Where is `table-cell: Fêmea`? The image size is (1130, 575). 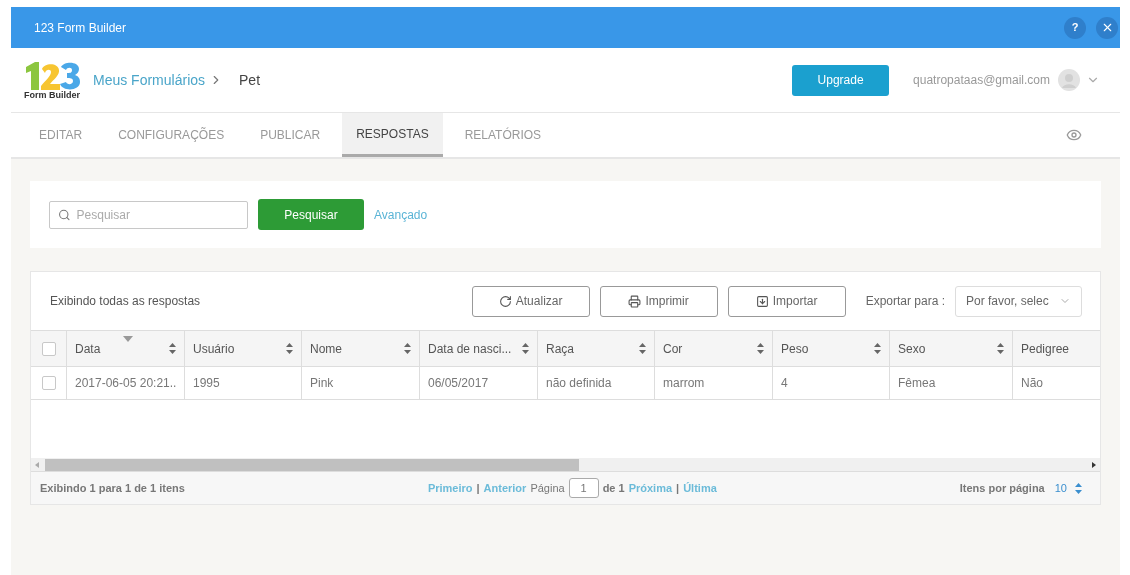 table-cell: Fêmea is located at coordinates (951, 383).